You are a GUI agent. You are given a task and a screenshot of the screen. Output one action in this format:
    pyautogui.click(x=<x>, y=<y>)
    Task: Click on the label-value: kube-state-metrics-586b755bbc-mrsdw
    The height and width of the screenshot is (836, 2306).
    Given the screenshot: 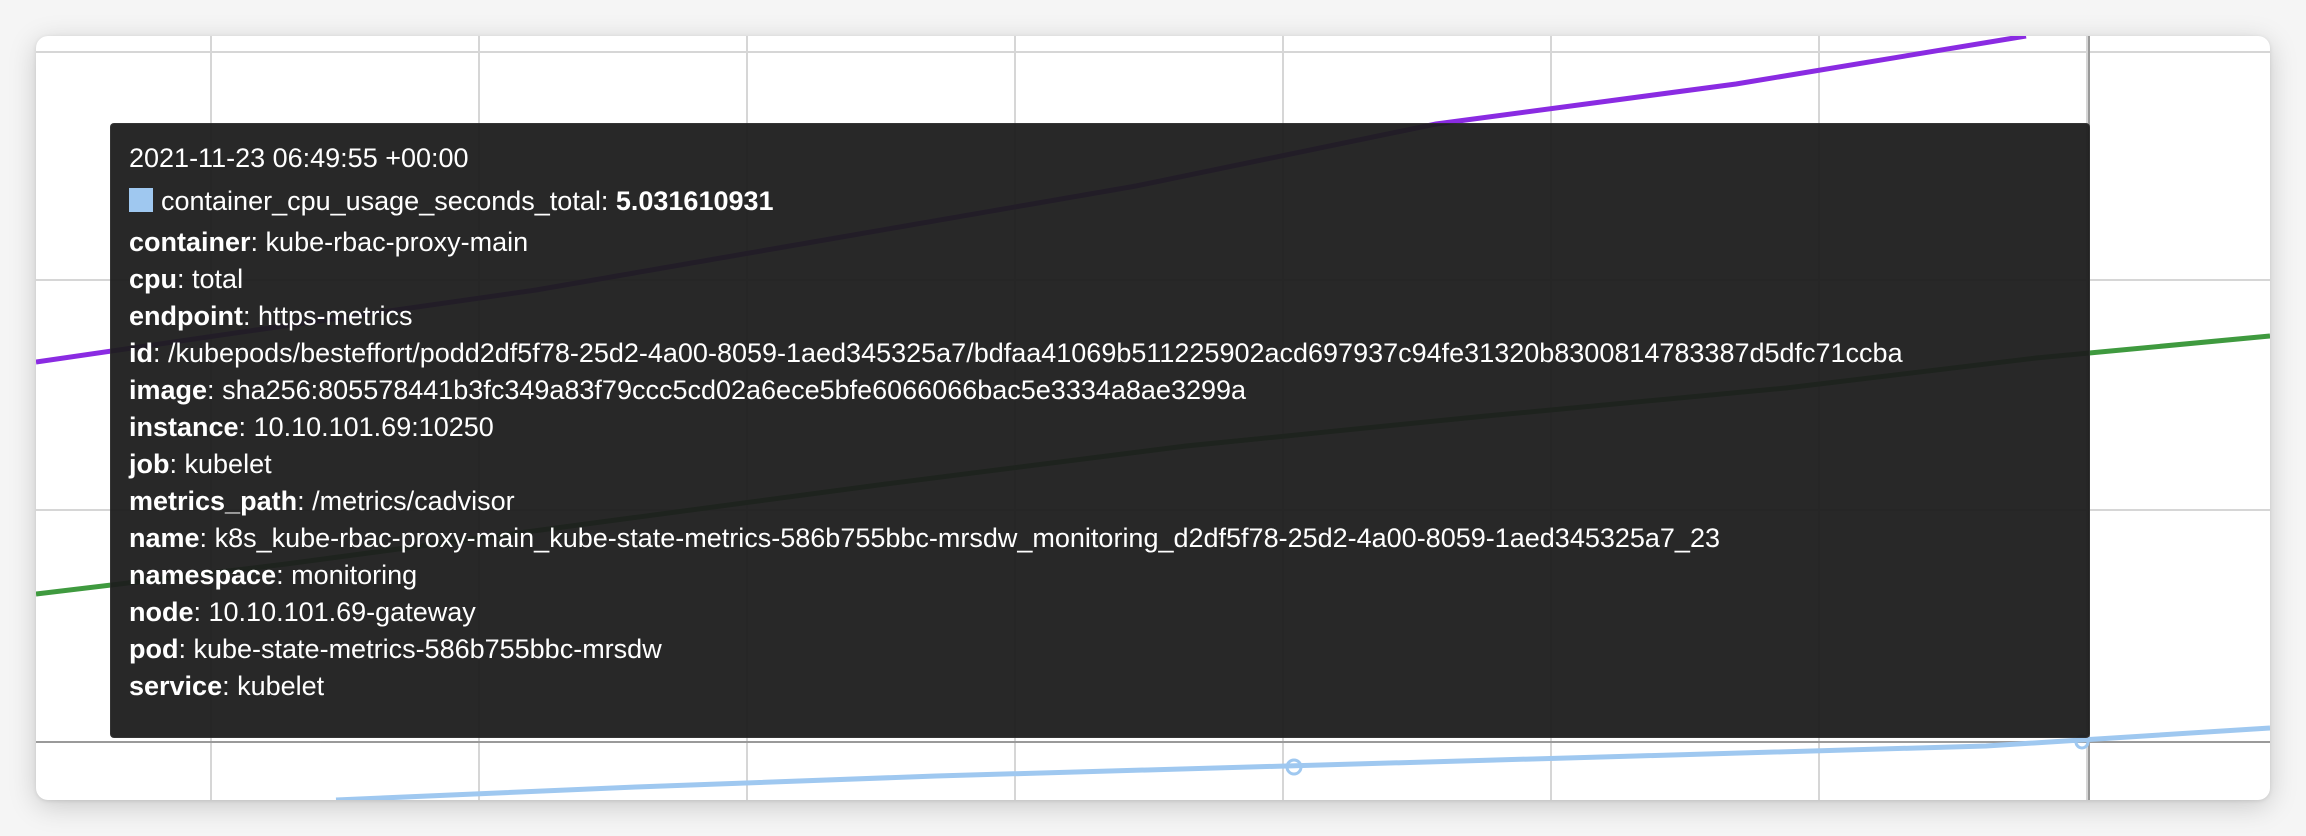 What is the action you would take?
    pyautogui.click(x=427, y=649)
    